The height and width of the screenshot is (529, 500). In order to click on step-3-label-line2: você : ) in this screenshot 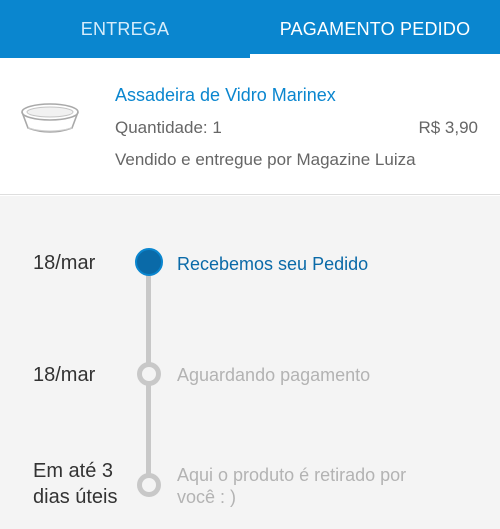, I will do `click(207, 497)`.